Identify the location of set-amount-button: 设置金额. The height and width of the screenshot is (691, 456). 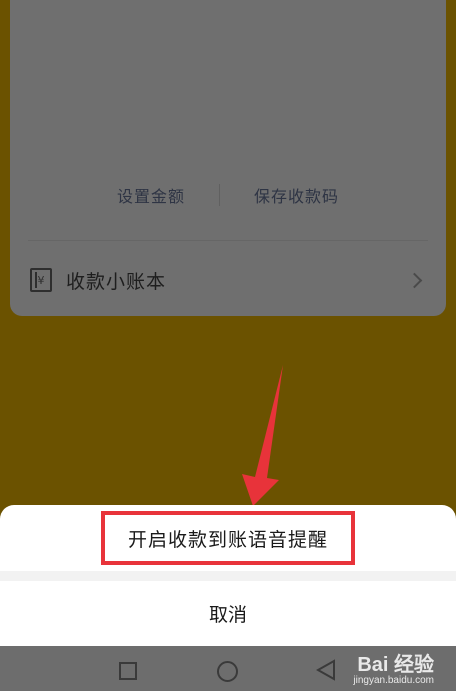
(151, 195).